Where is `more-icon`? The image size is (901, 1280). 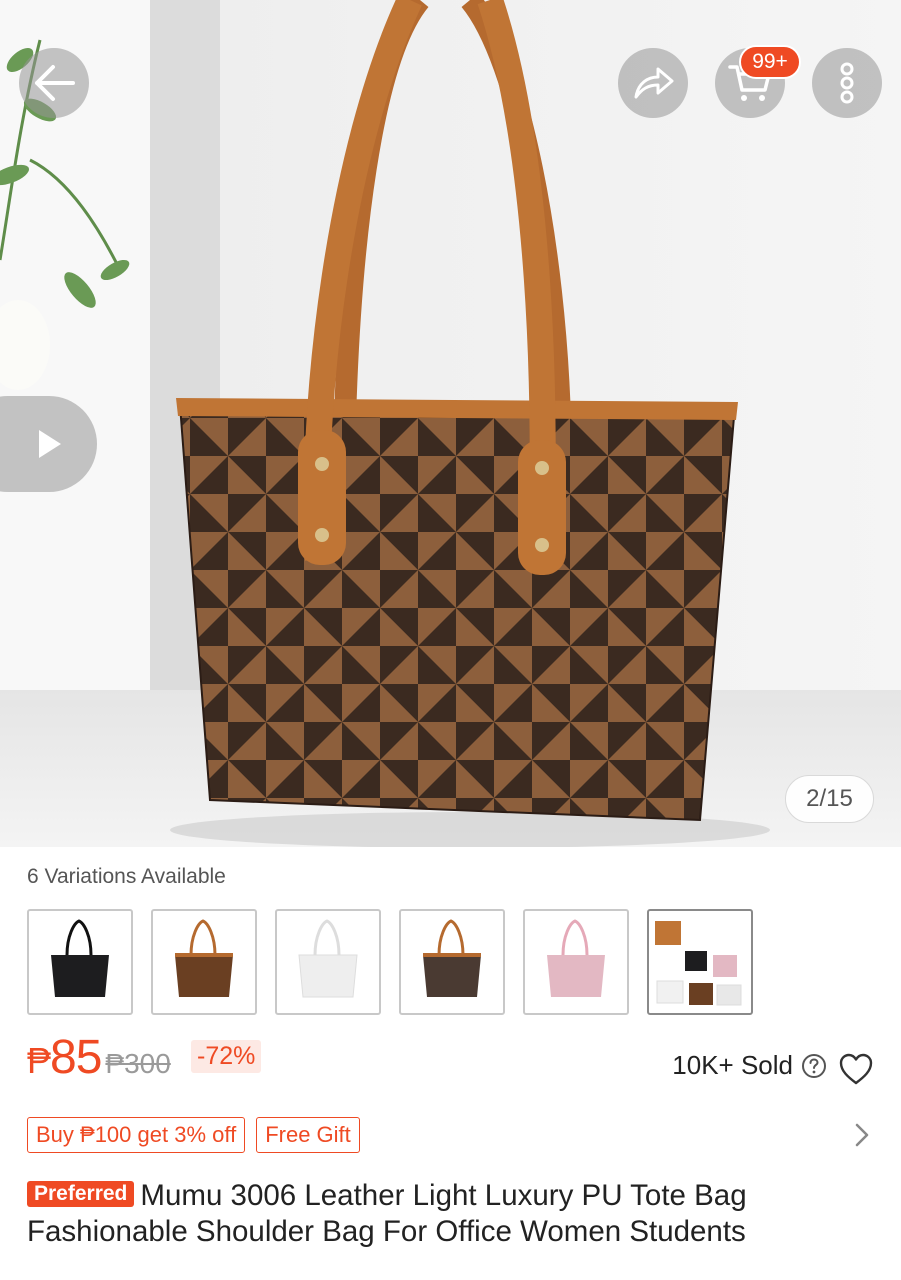
more-icon is located at coordinates (847, 83).